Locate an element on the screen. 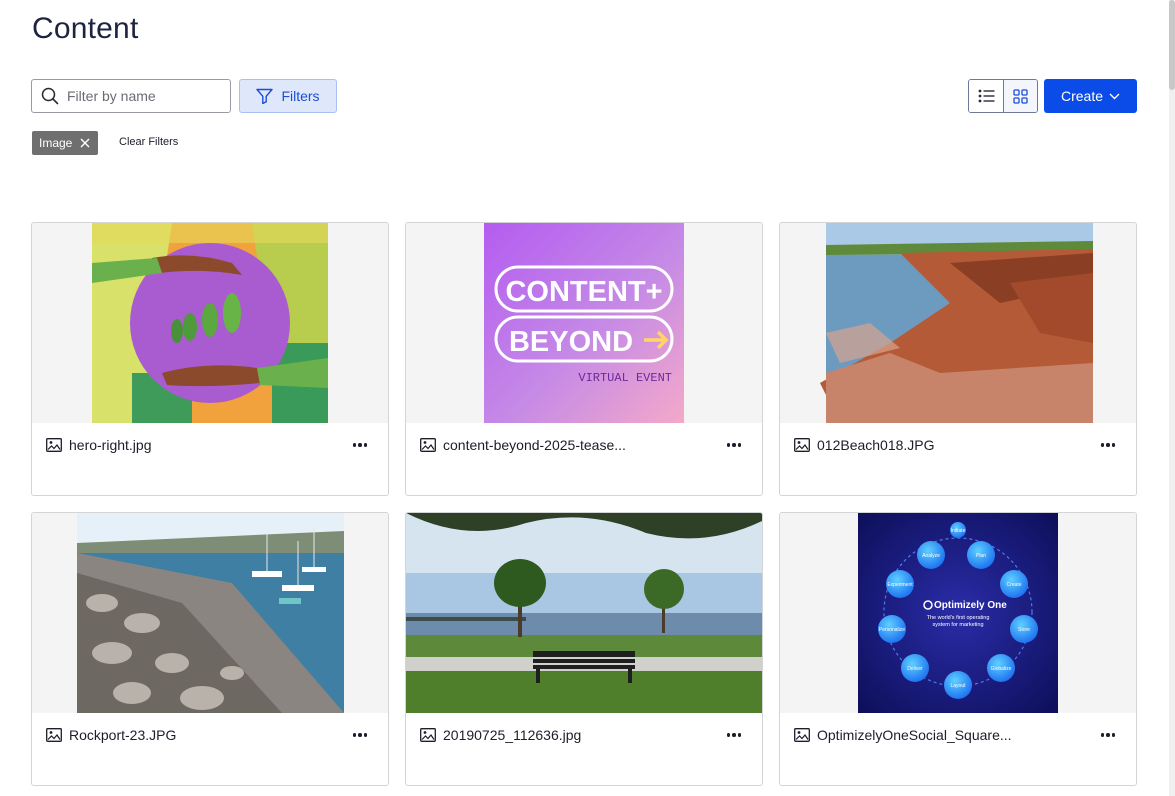 The image size is (1175, 796). thumb-text-virtual-event: VIRTUAL EVENT is located at coordinates (625, 378).